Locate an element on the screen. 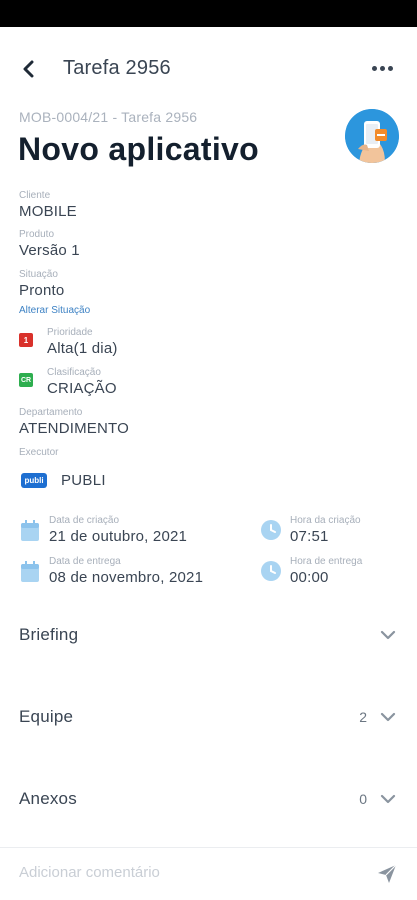 This screenshot has height=900, width=417. field-label: Prioridade is located at coordinates (70, 332).